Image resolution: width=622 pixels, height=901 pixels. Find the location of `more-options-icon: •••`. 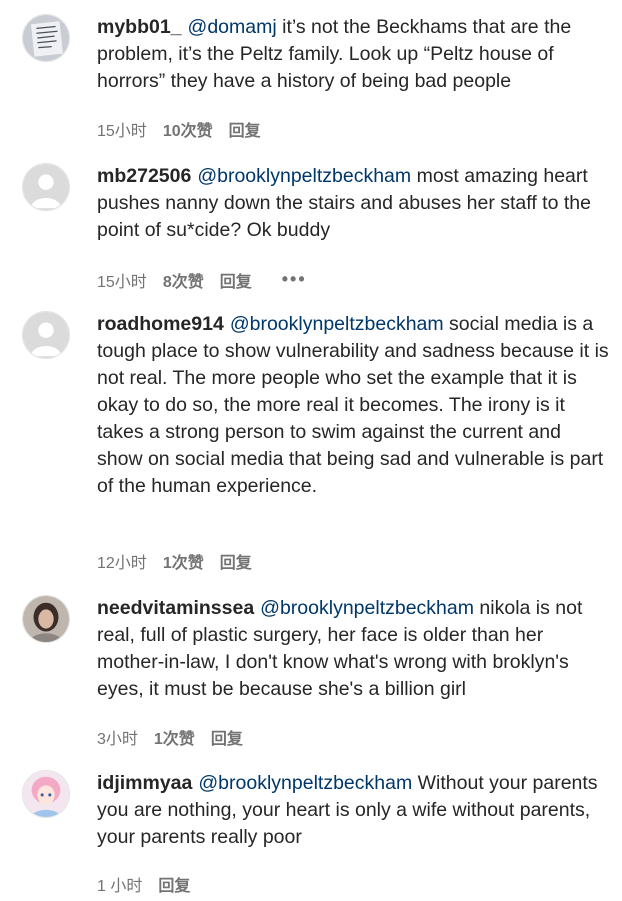

more-options-icon: ••• is located at coordinates (294, 279).